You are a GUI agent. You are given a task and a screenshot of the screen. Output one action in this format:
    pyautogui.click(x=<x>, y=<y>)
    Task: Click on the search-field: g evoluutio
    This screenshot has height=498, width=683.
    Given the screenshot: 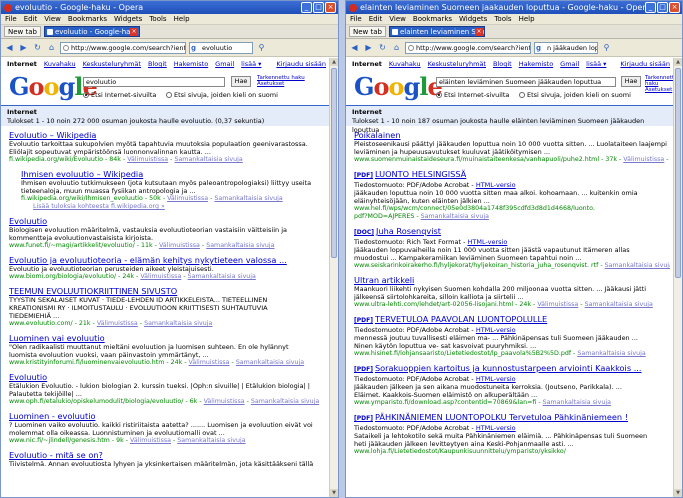 What is the action you would take?
    pyautogui.click(x=221, y=47)
    